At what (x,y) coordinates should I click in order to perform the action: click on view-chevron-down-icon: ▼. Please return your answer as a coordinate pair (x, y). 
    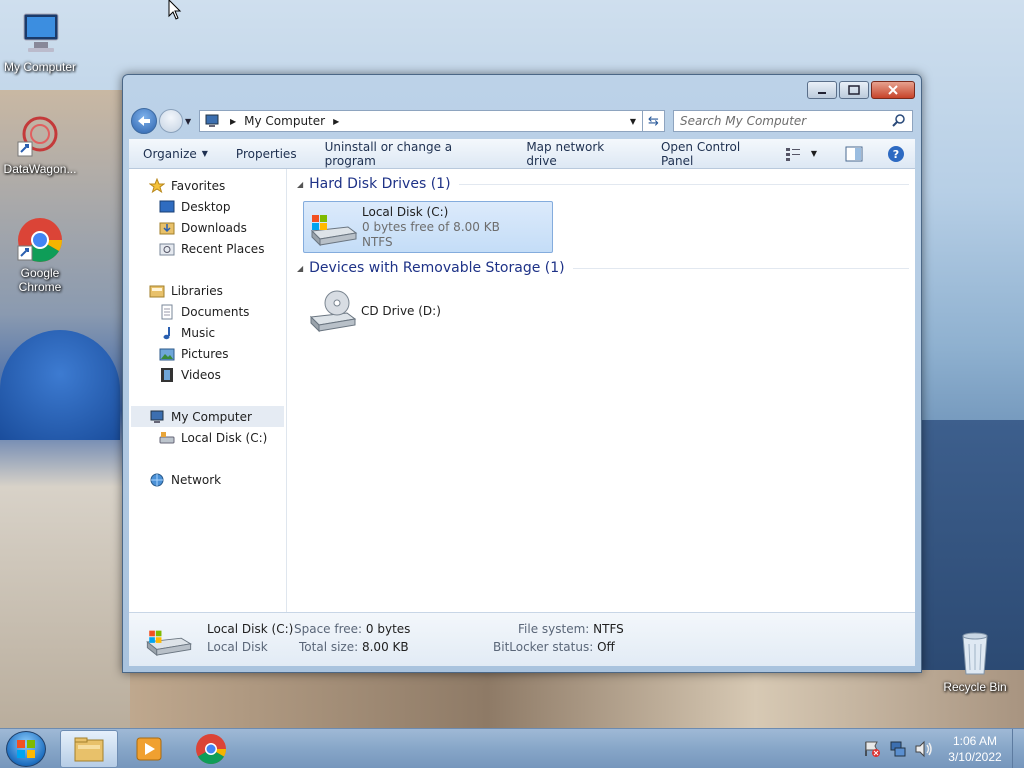
    Looking at the image, I should click on (814, 153).